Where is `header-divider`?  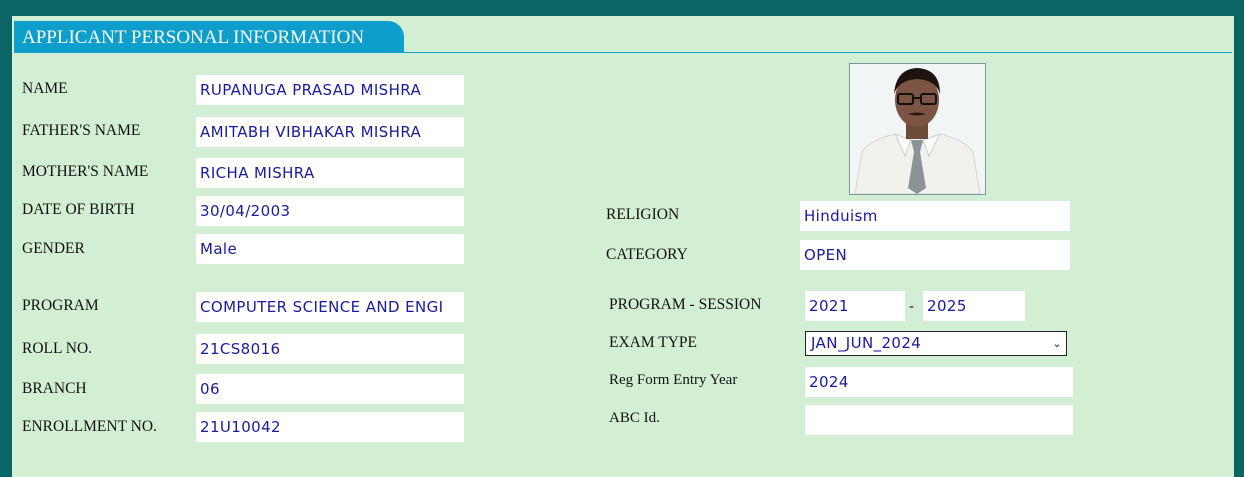
header-divider is located at coordinates (623, 52).